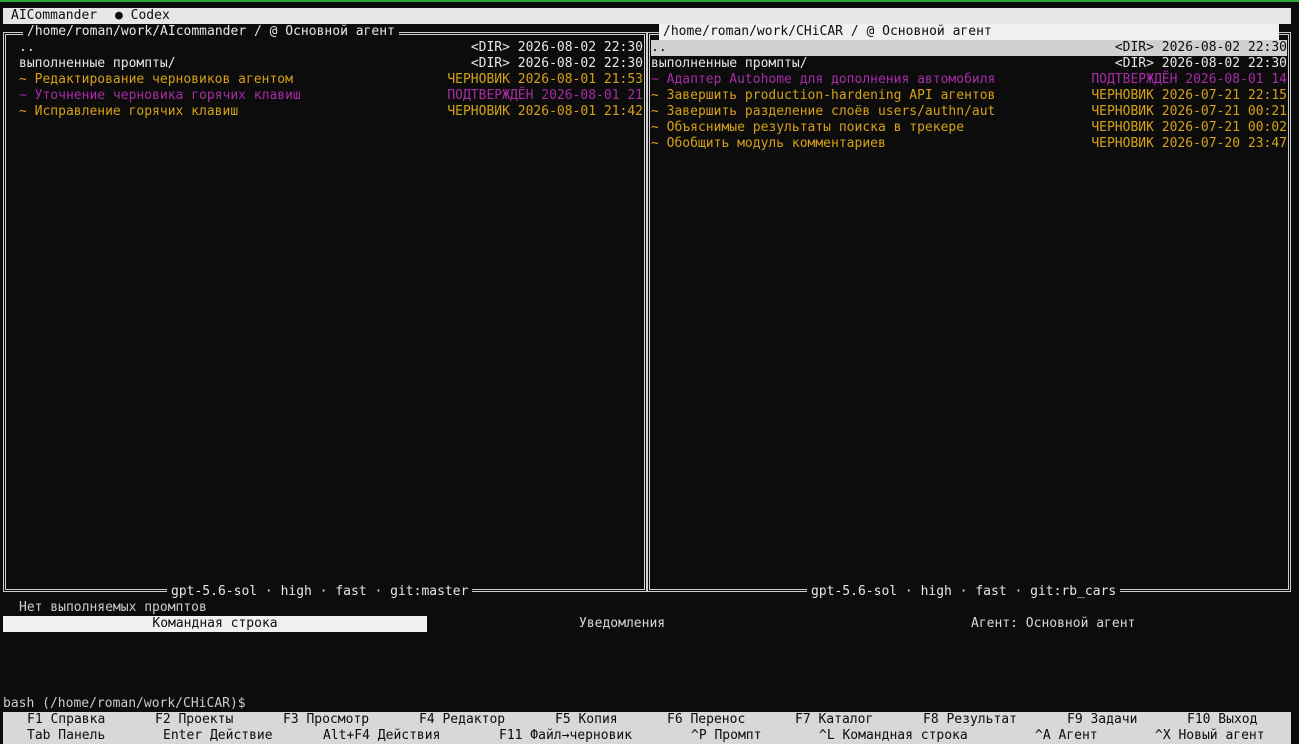  What do you see at coordinates (54, 15) in the screenshot?
I see `app-title: AICommander` at bounding box center [54, 15].